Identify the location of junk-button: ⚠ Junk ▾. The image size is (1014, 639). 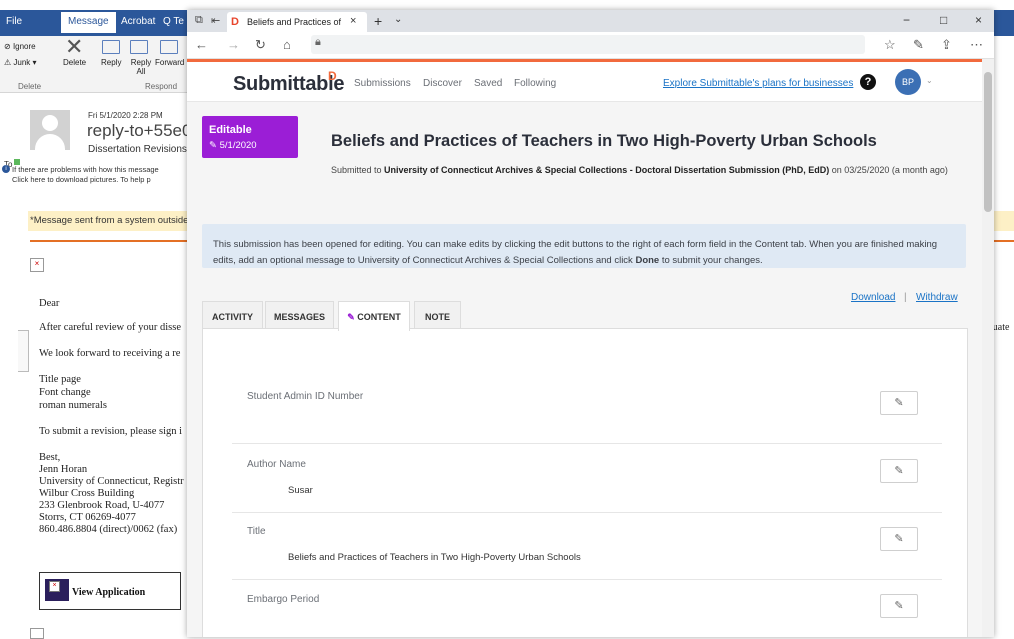
(20, 62).